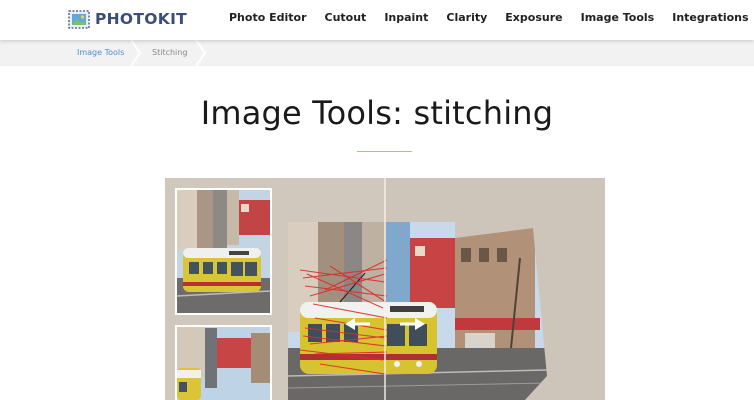 This screenshot has height=400, width=754. I want to click on source-photo-bottom, so click(223, 362).